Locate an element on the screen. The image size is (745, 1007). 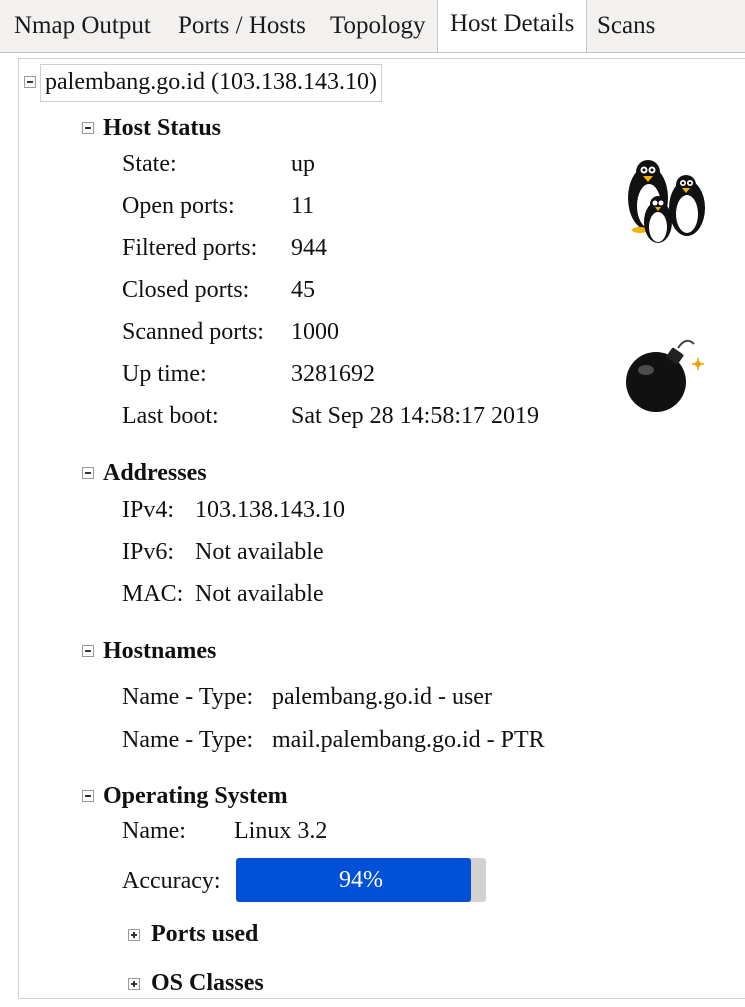
tab-nmap-output: Nmap Output is located at coordinates (82, 26).